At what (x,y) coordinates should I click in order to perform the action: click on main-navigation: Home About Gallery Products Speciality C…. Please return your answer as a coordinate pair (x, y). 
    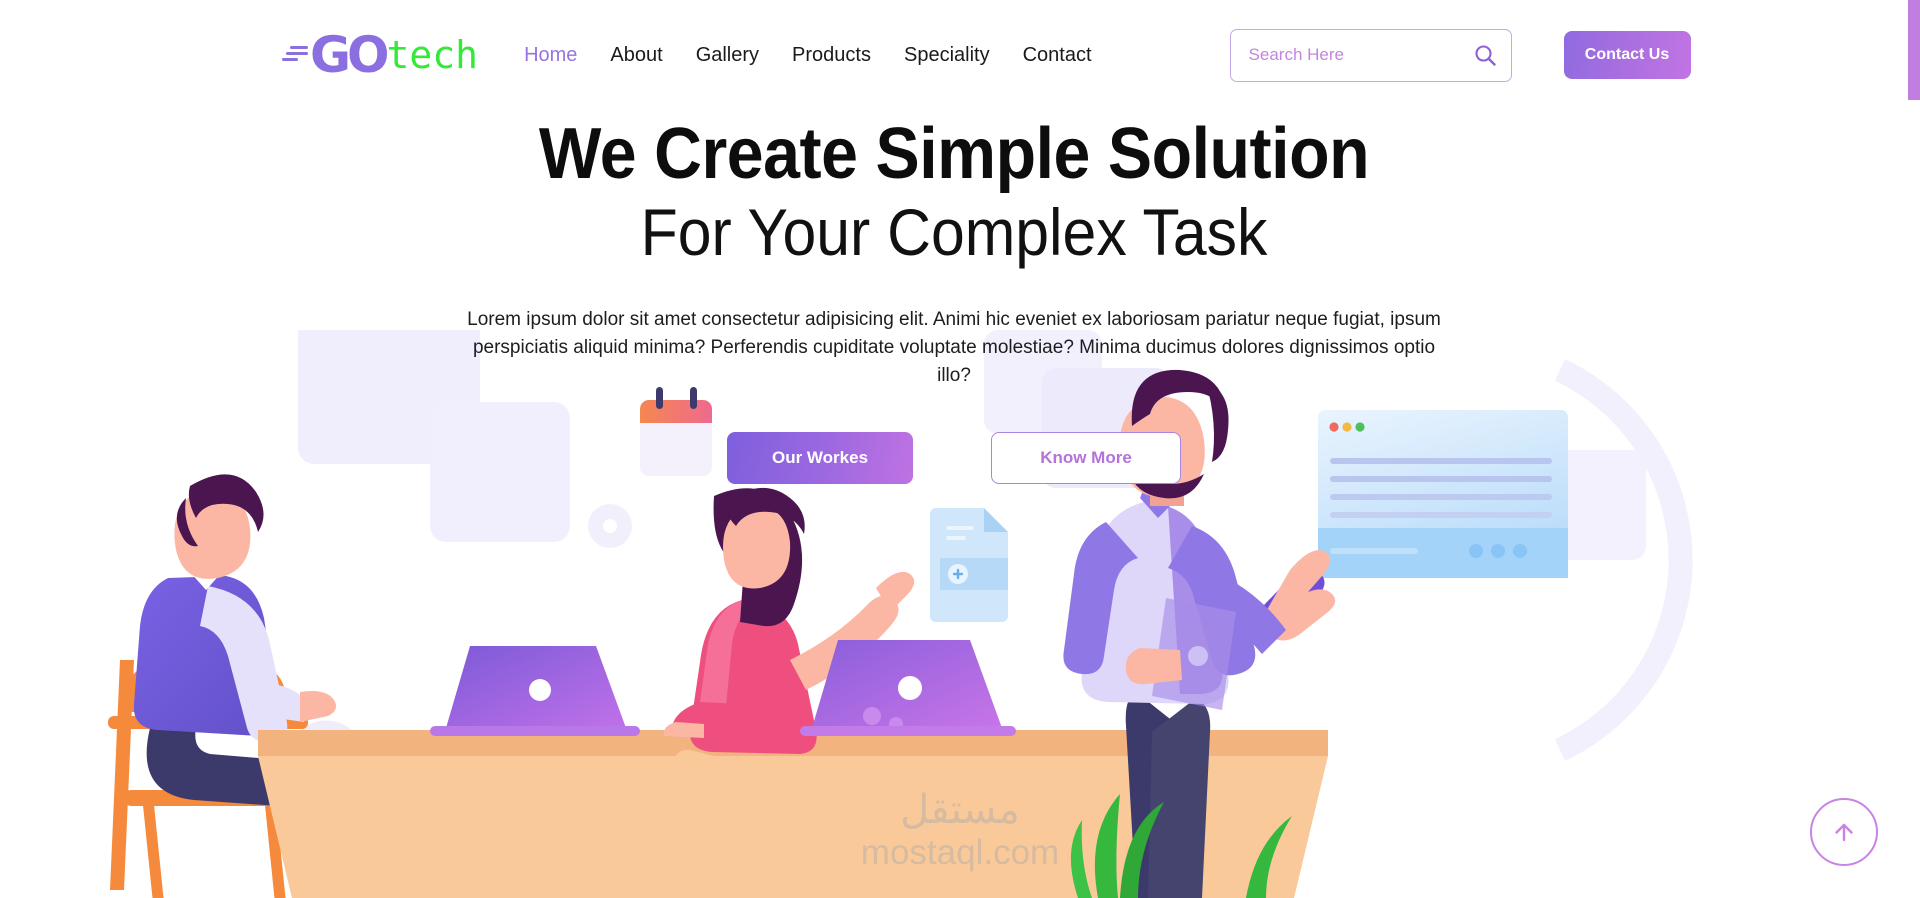
    Looking at the image, I should click on (807, 55).